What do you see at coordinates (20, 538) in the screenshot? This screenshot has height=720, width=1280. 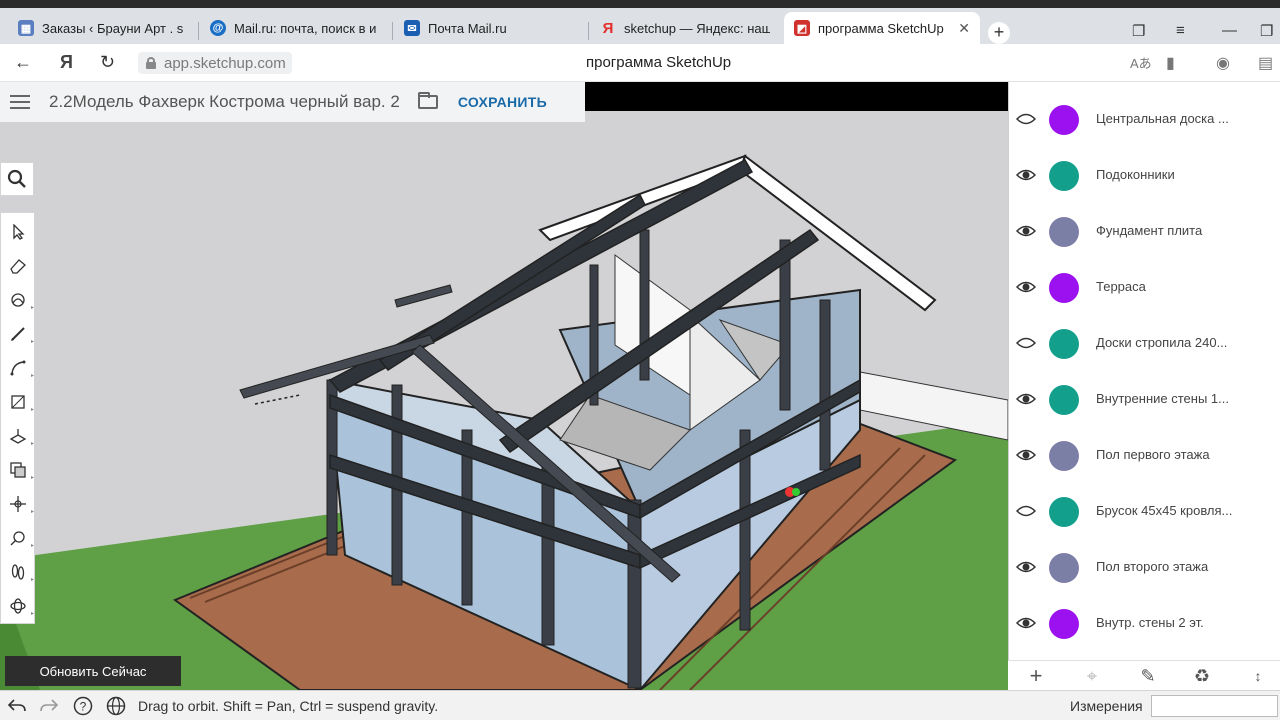 I see `tape-measure-tool-icon: ▸` at bounding box center [20, 538].